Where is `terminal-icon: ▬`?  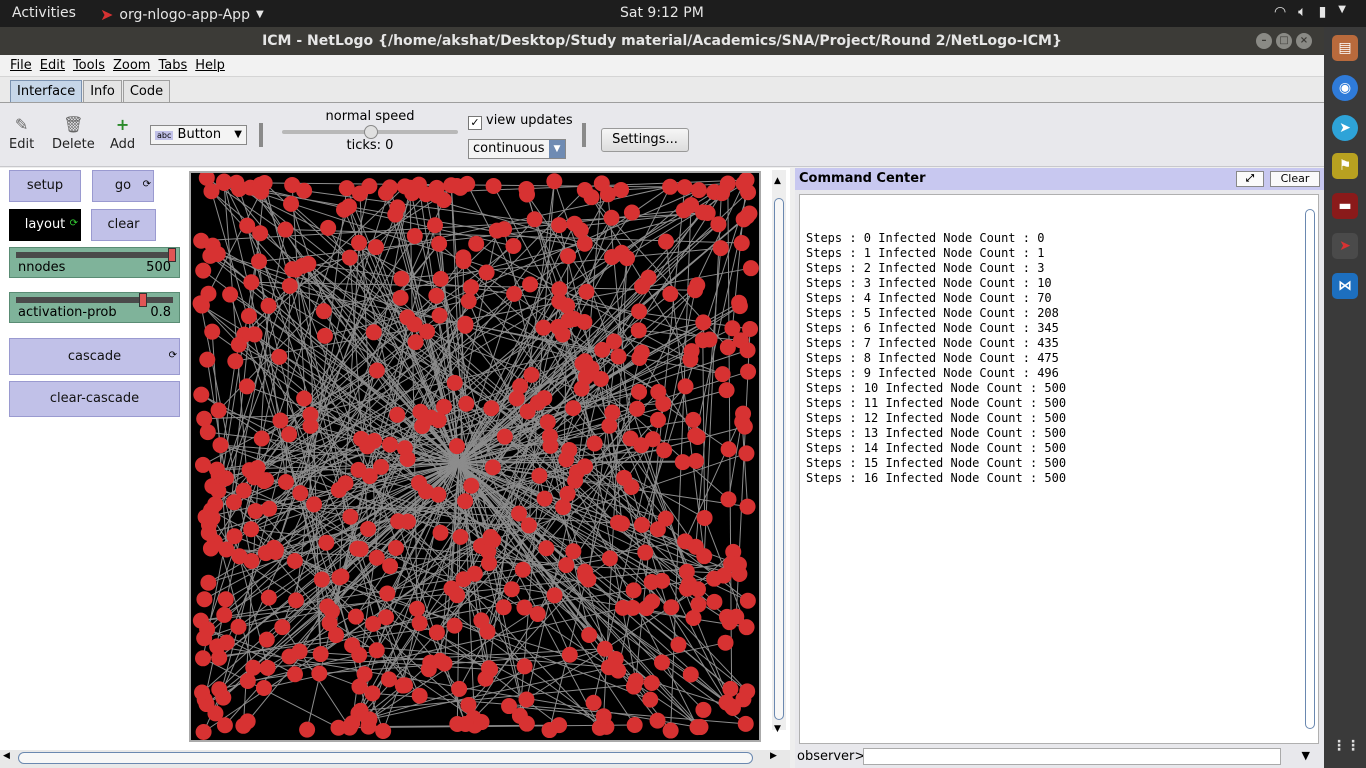
terminal-icon: ▬ is located at coordinates (1345, 206).